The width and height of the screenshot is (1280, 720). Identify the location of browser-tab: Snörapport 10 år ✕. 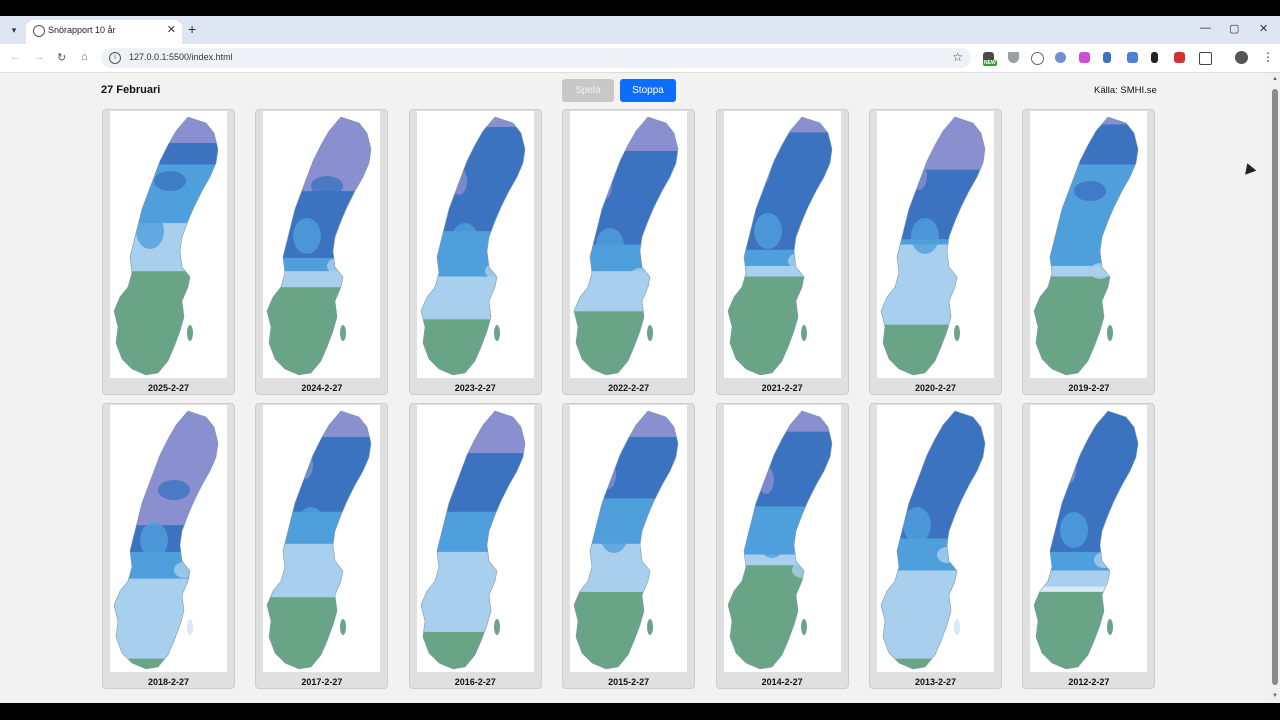
(104, 32).